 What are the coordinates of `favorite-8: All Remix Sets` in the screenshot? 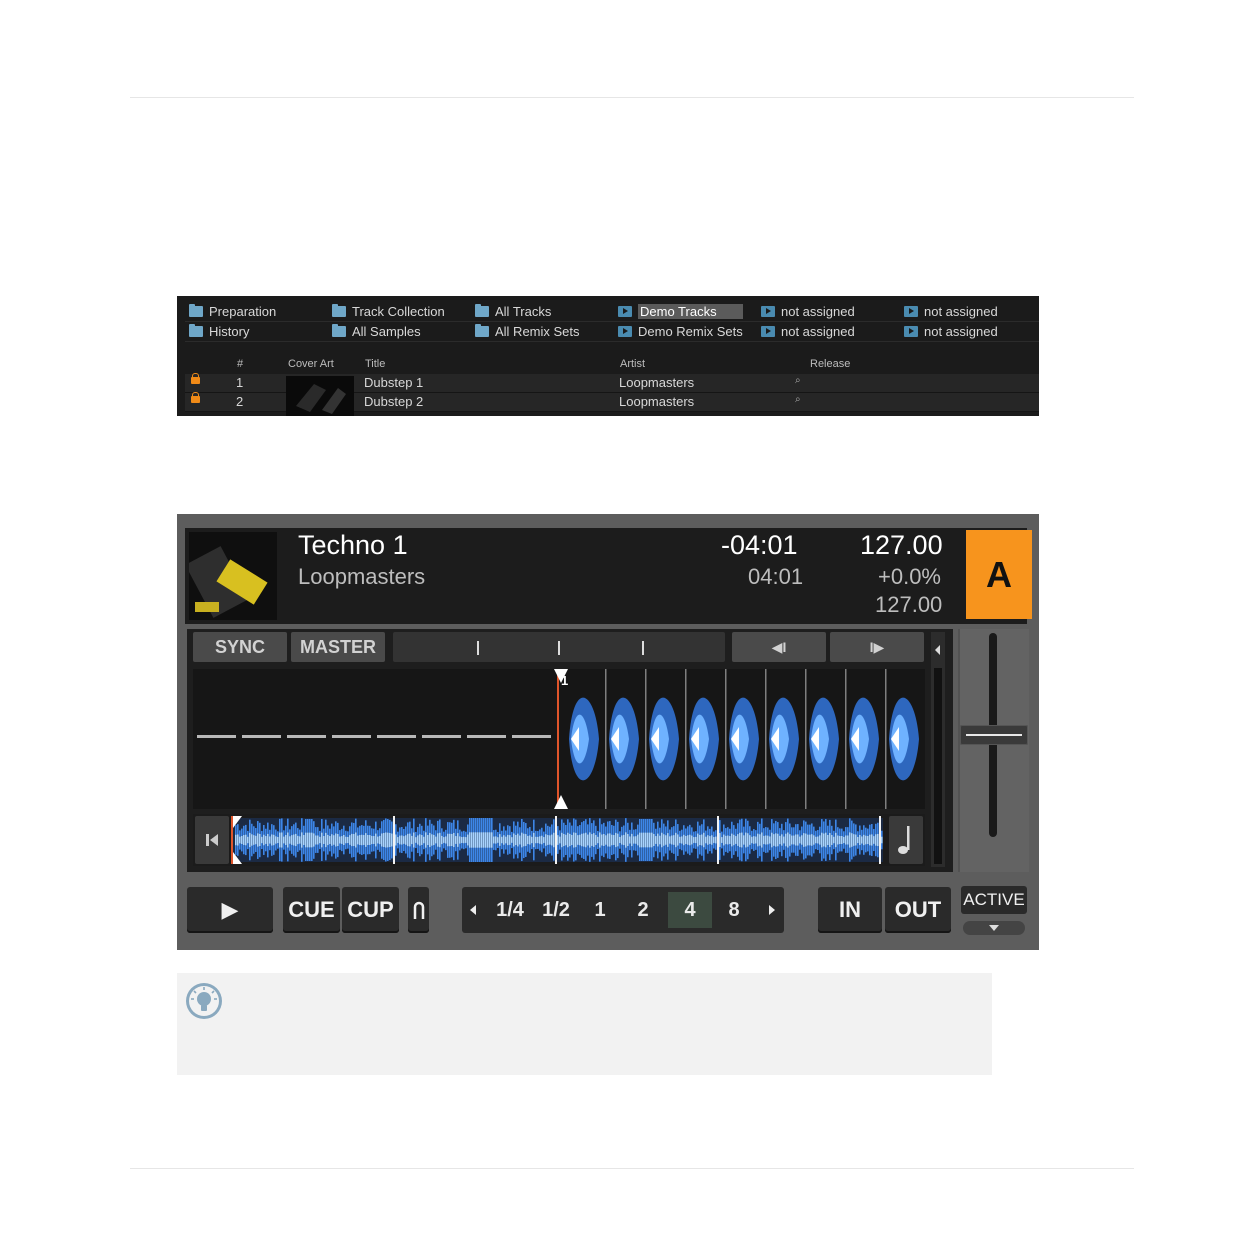 It's located at (542, 332).